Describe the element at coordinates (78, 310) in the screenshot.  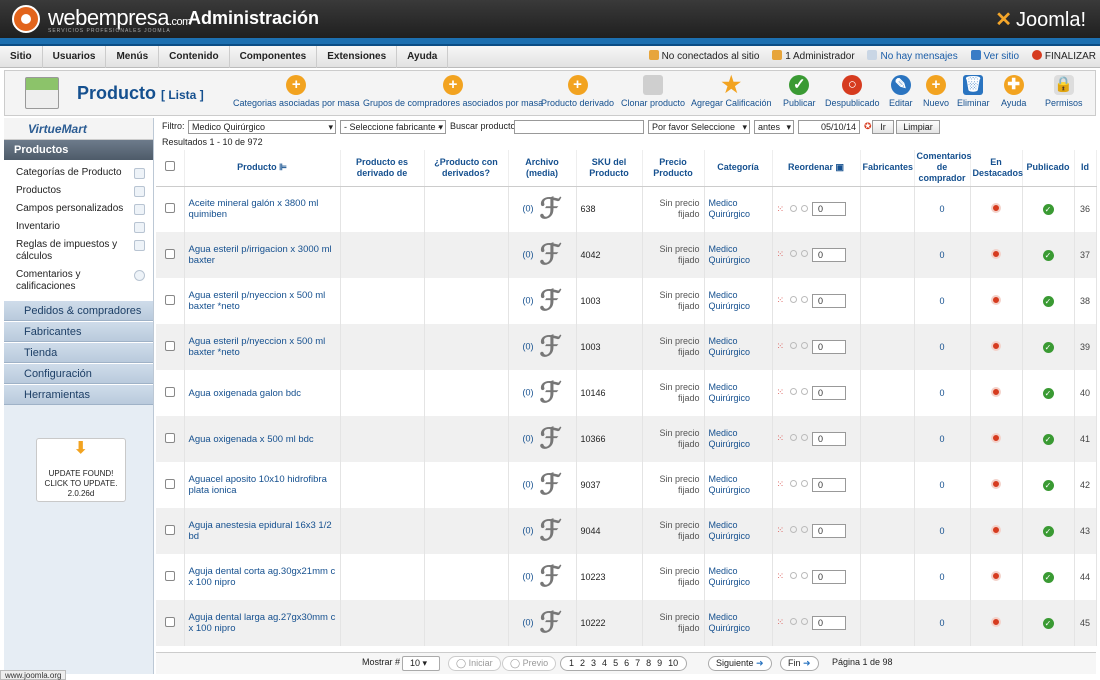
I see `sidebar-group-orders: Pedidos & compradores` at that location.